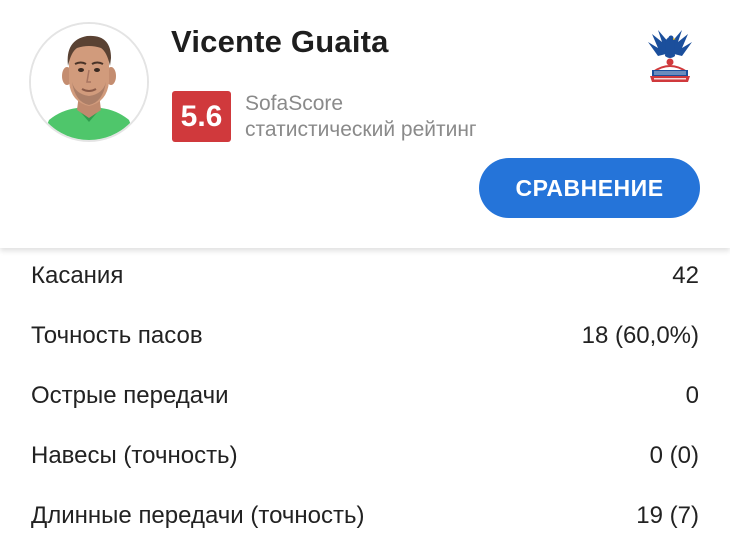  Describe the element at coordinates (640, 335) in the screenshot. I see `stat-value: 18 (60,0%)` at that location.